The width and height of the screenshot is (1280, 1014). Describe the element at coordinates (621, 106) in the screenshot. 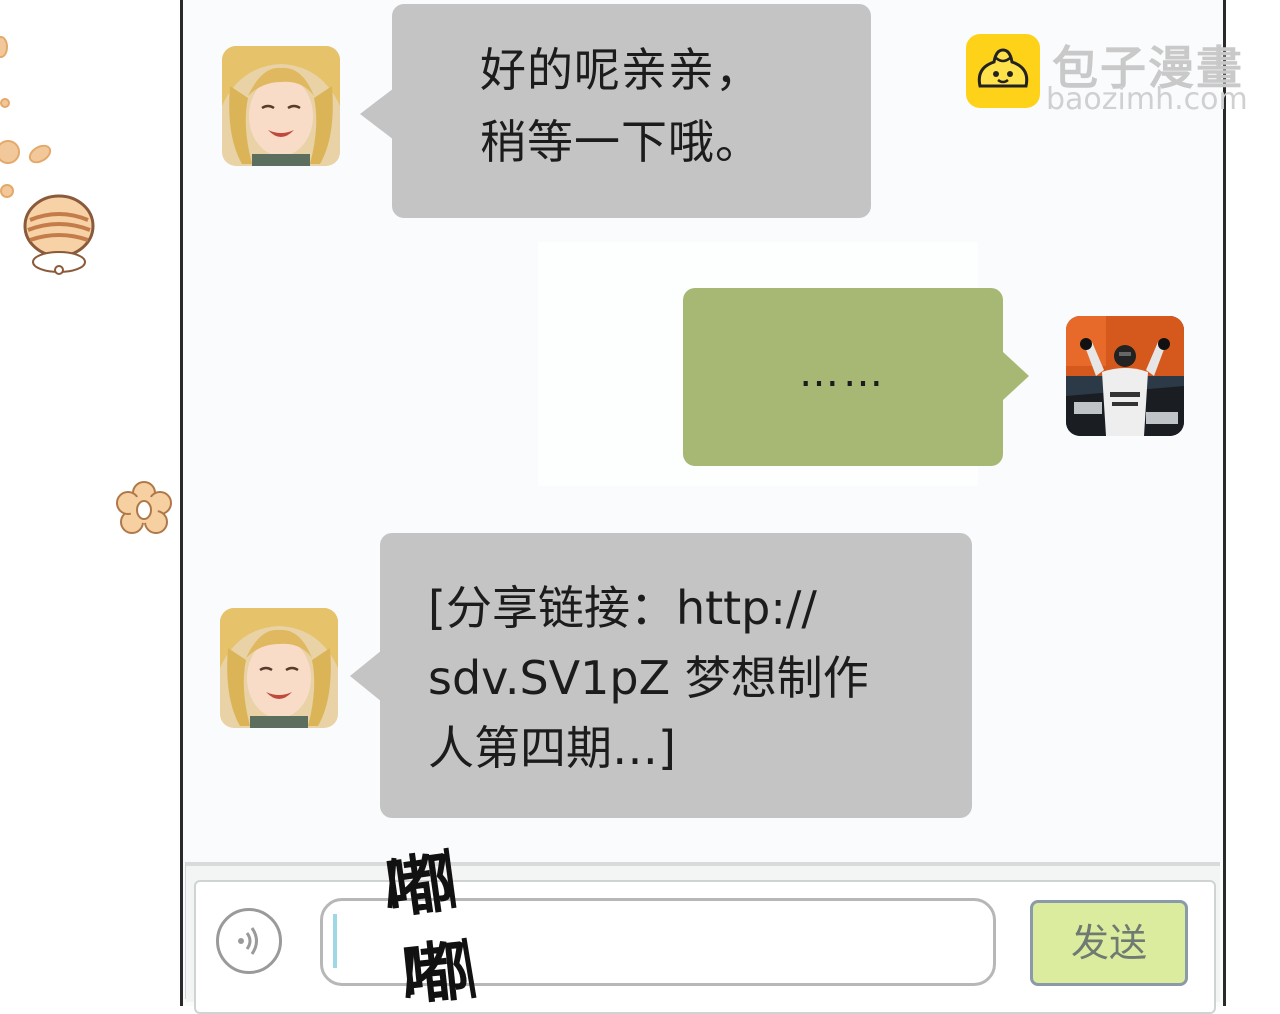

I see `message-text: 好的呢亲亲， 稍等一下哦。` at that location.